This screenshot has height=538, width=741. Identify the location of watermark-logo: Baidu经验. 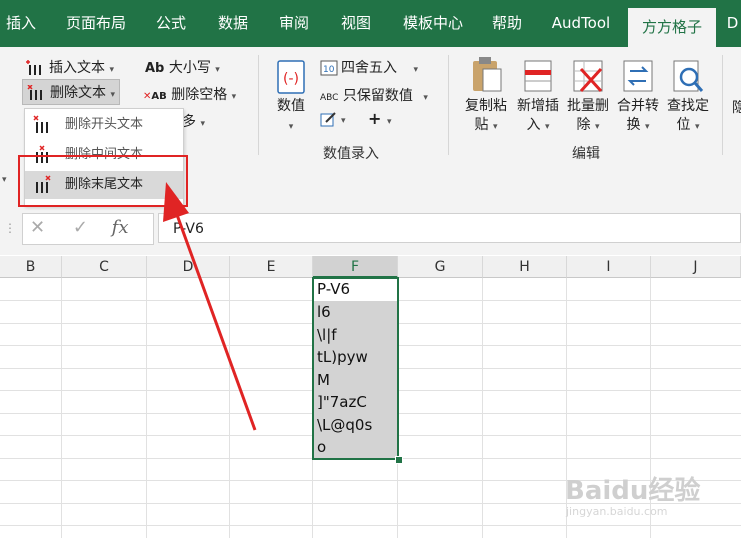
(633, 491).